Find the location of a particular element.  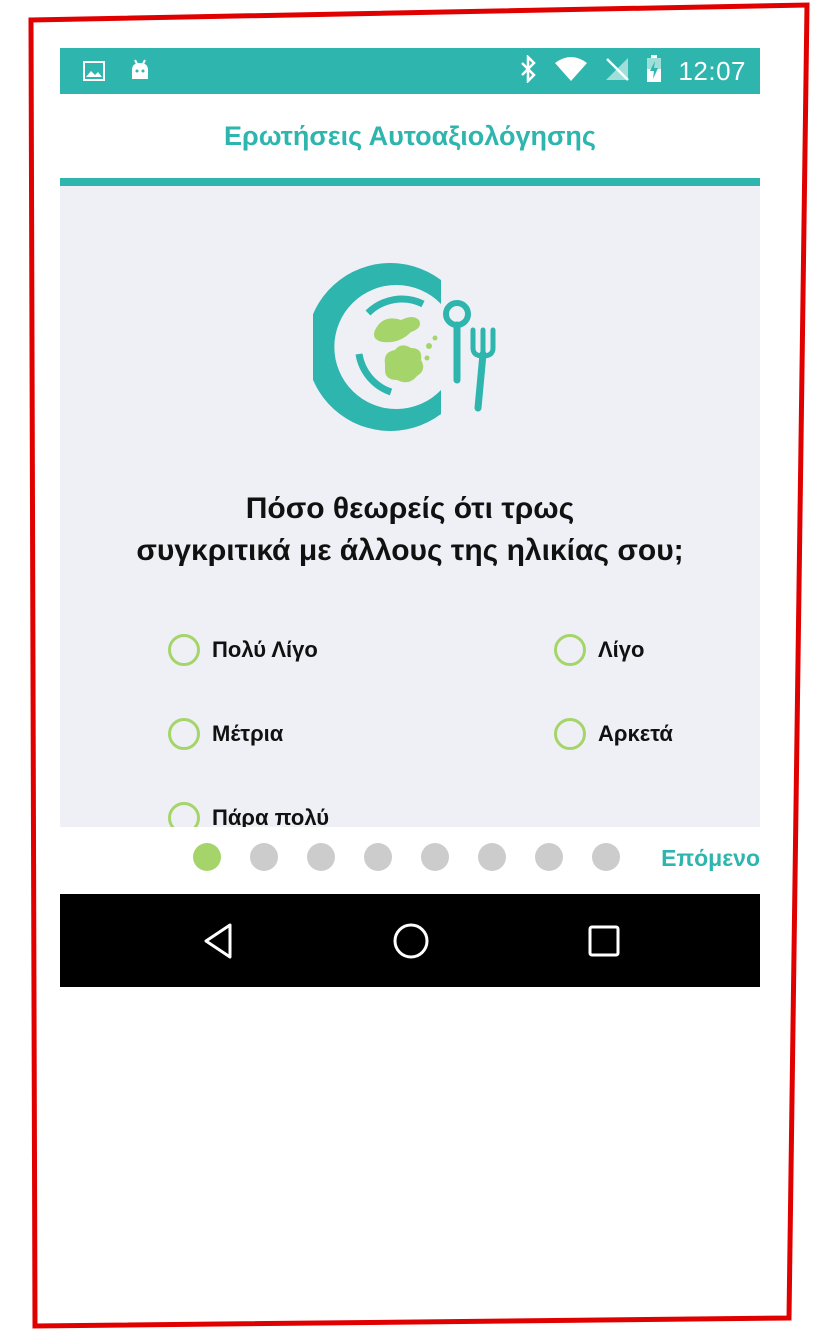

no-sim-icon is located at coordinates (617, 71).